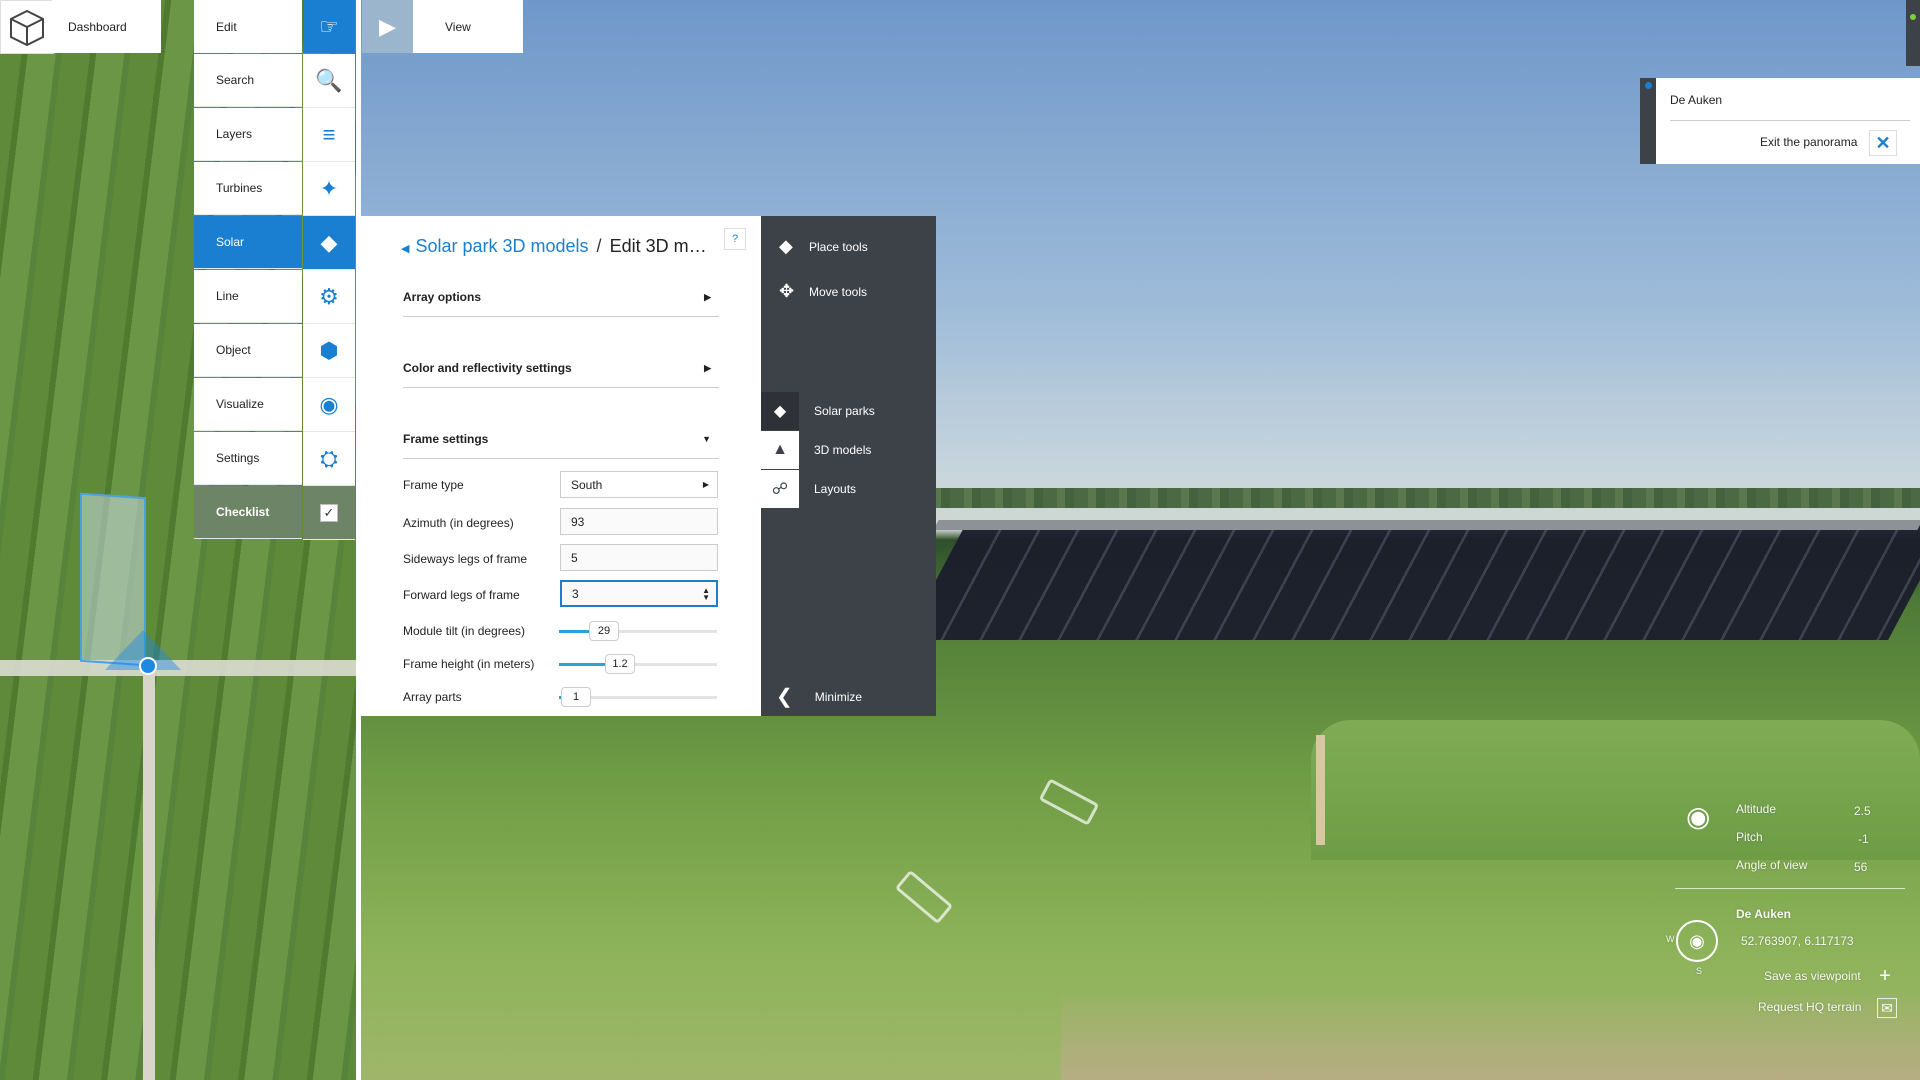 The width and height of the screenshot is (1920, 1080). Describe the element at coordinates (329, 459) in the screenshot. I see `gear-icon: ⛭` at that location.